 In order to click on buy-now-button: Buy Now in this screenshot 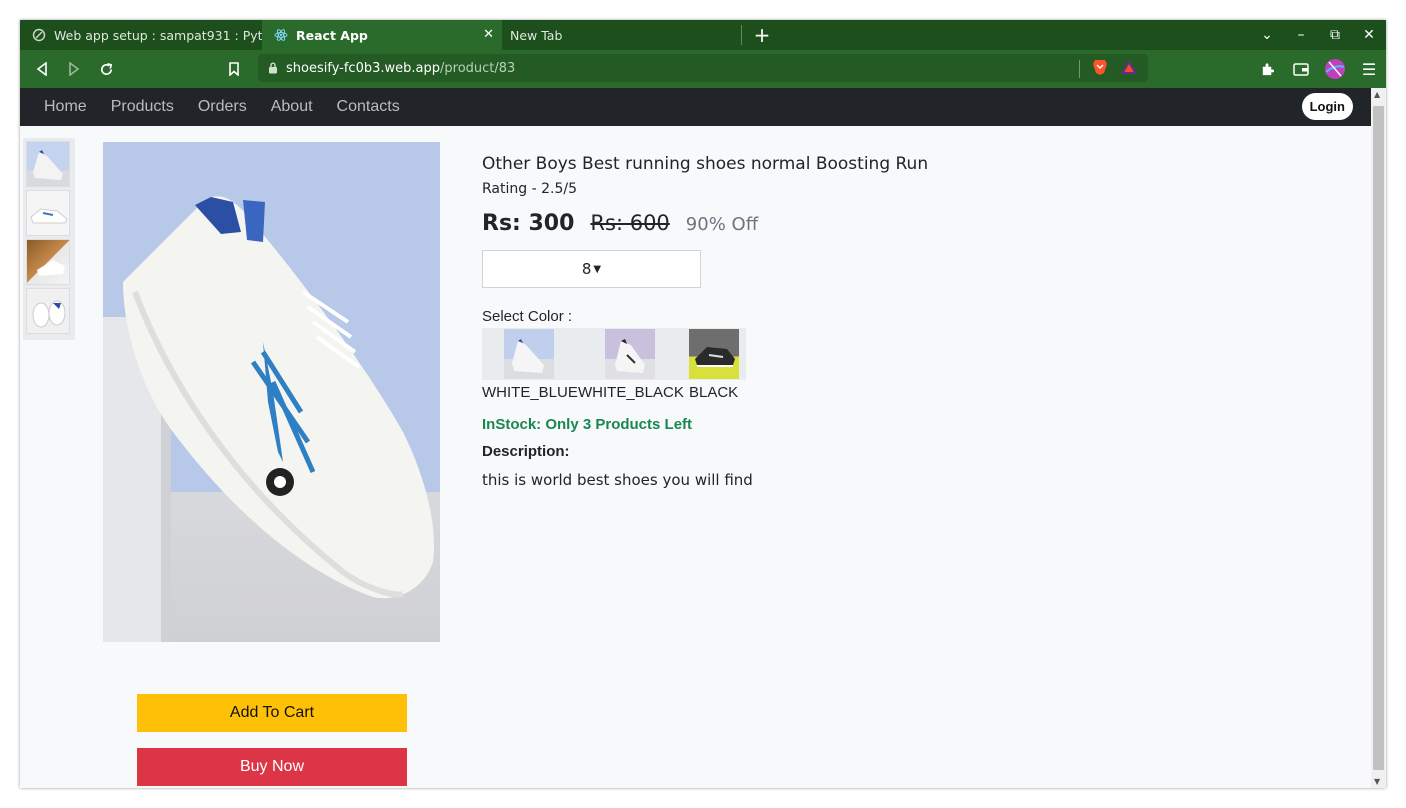, I will do `click(272, 767)`.